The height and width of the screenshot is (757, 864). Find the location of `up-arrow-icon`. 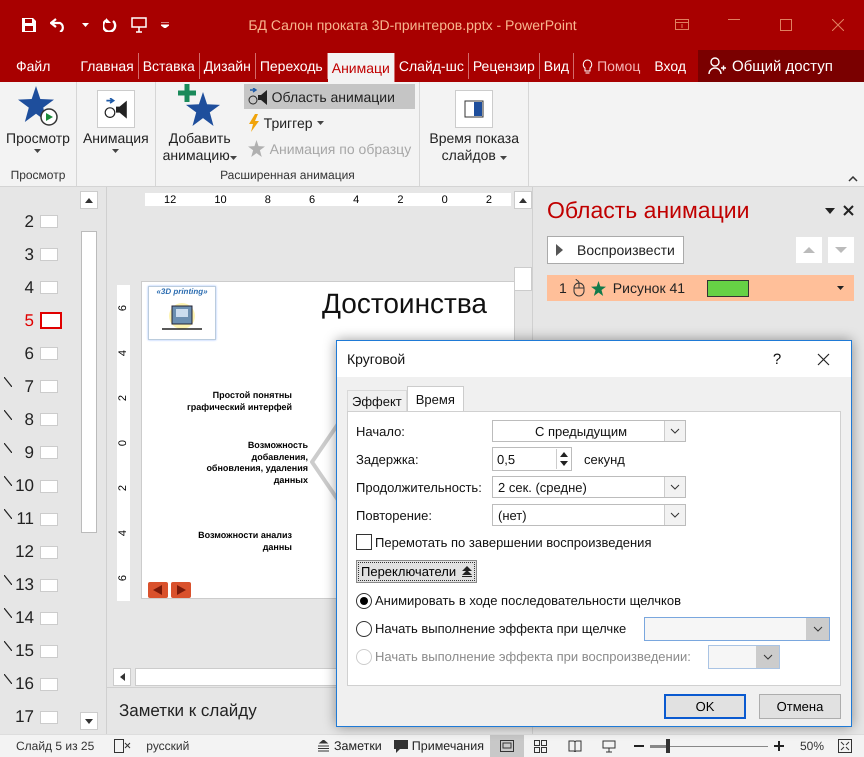

up-arrow-icon is located at coordinates (809, 250).